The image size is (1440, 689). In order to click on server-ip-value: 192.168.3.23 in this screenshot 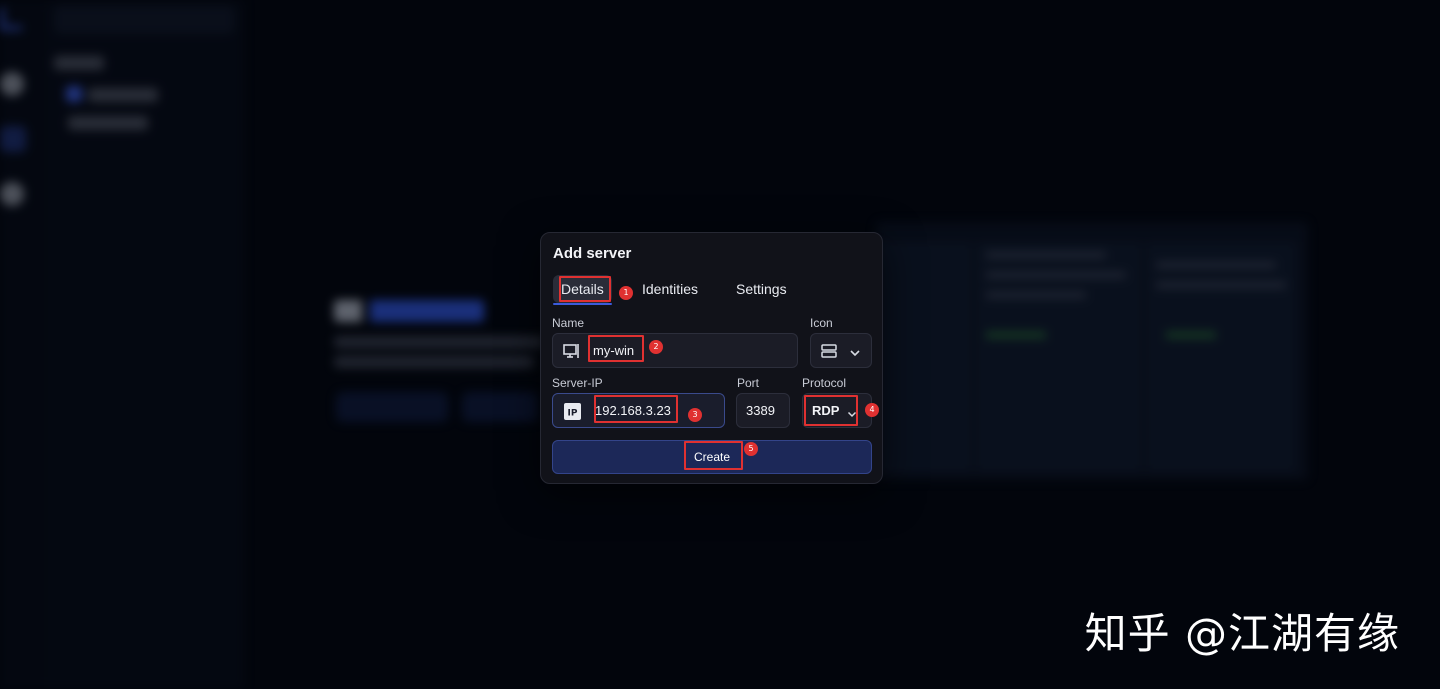, I will do `click(633, 410)`.